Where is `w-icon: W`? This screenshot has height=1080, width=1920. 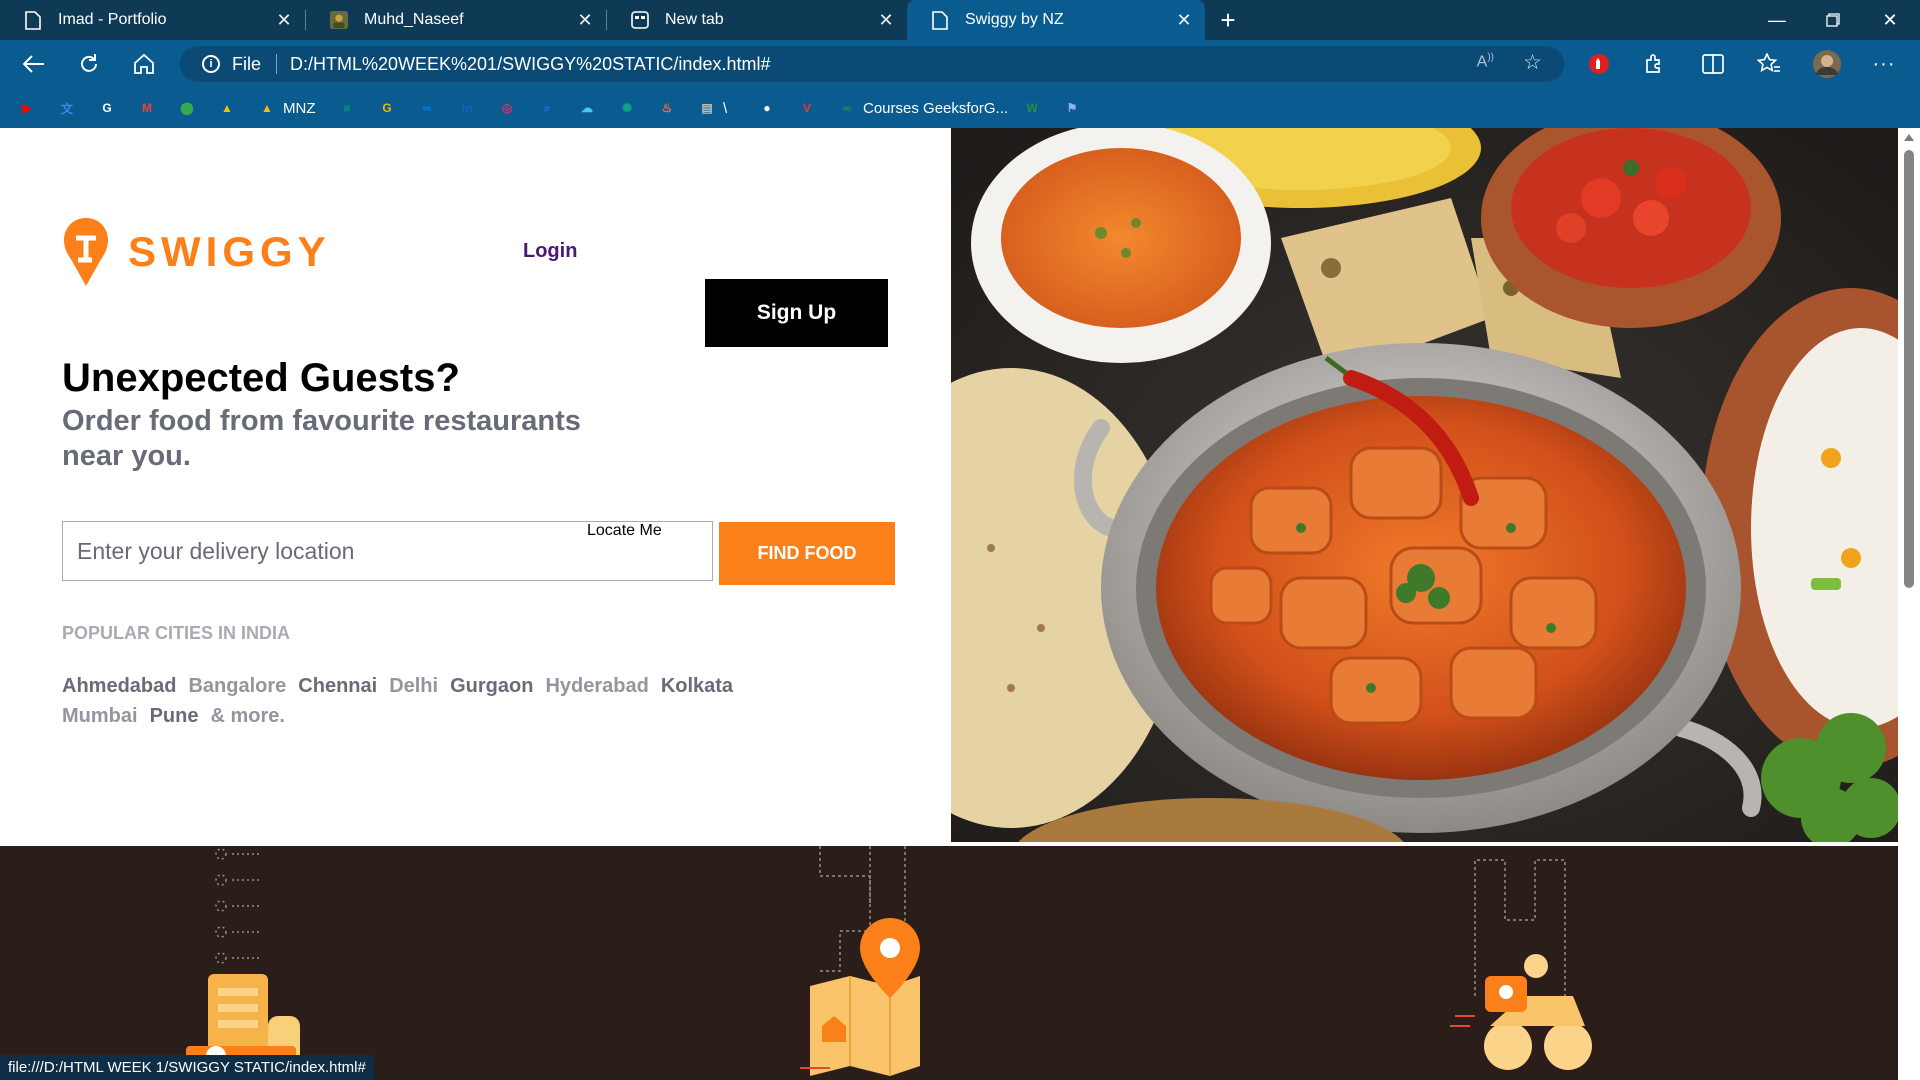
w-icon: W is located at coordinates (1032, 108).